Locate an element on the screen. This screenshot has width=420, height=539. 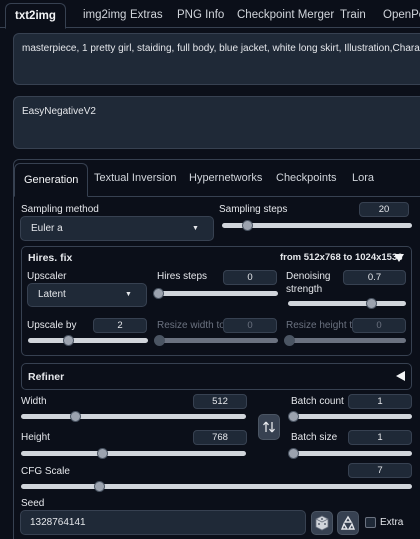
reuse-seed-button is located at coordinates (348, 523).